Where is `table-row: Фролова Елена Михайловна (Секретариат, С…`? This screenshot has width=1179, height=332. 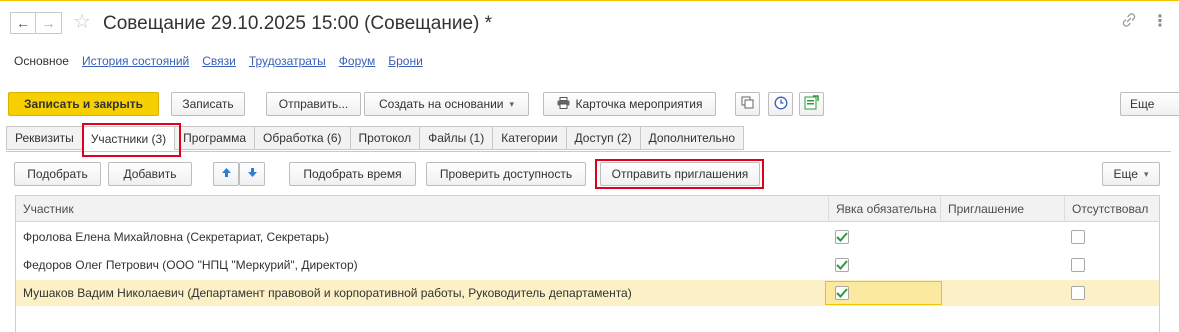
table-row: Фролова Елена Михайловна (Секретариат, С… is located at coordinates (587, 237).